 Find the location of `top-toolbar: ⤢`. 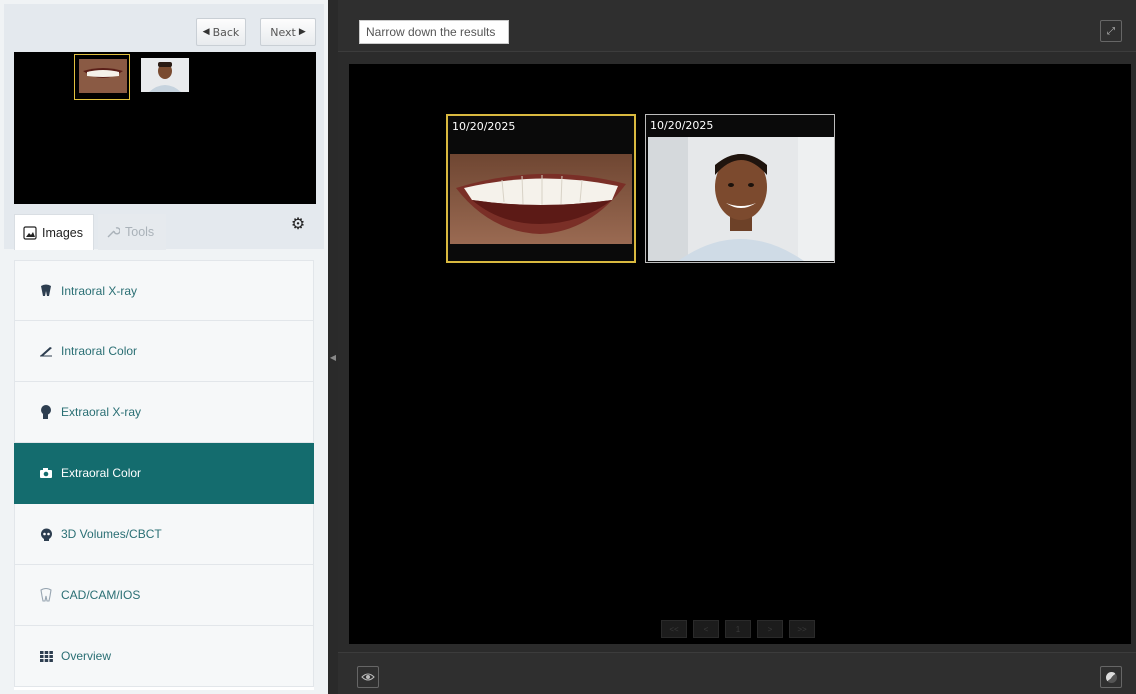

top-toolbar: ⤢ is located at coordinates (737, 26).